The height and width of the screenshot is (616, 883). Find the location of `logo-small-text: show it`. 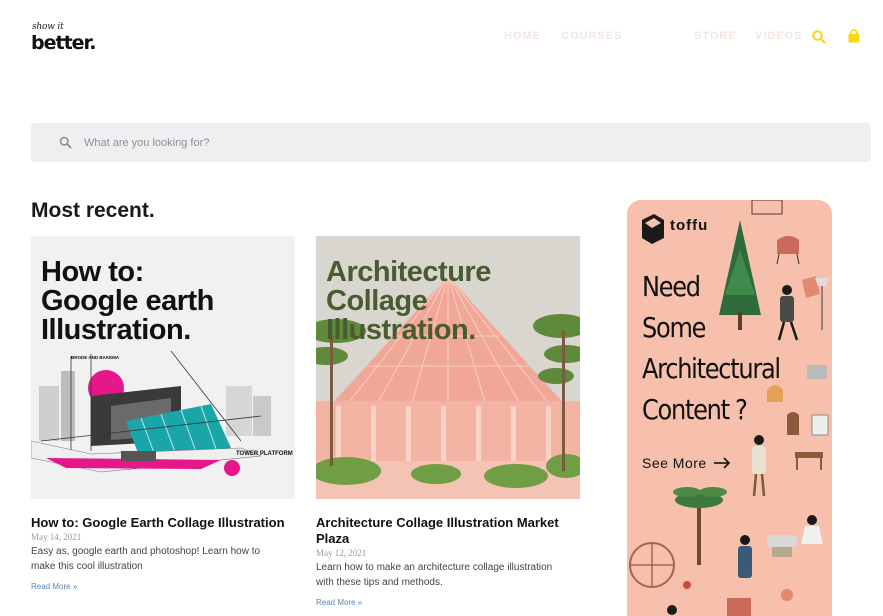

logo-small-text: show it is located at coordinates (48, 27).